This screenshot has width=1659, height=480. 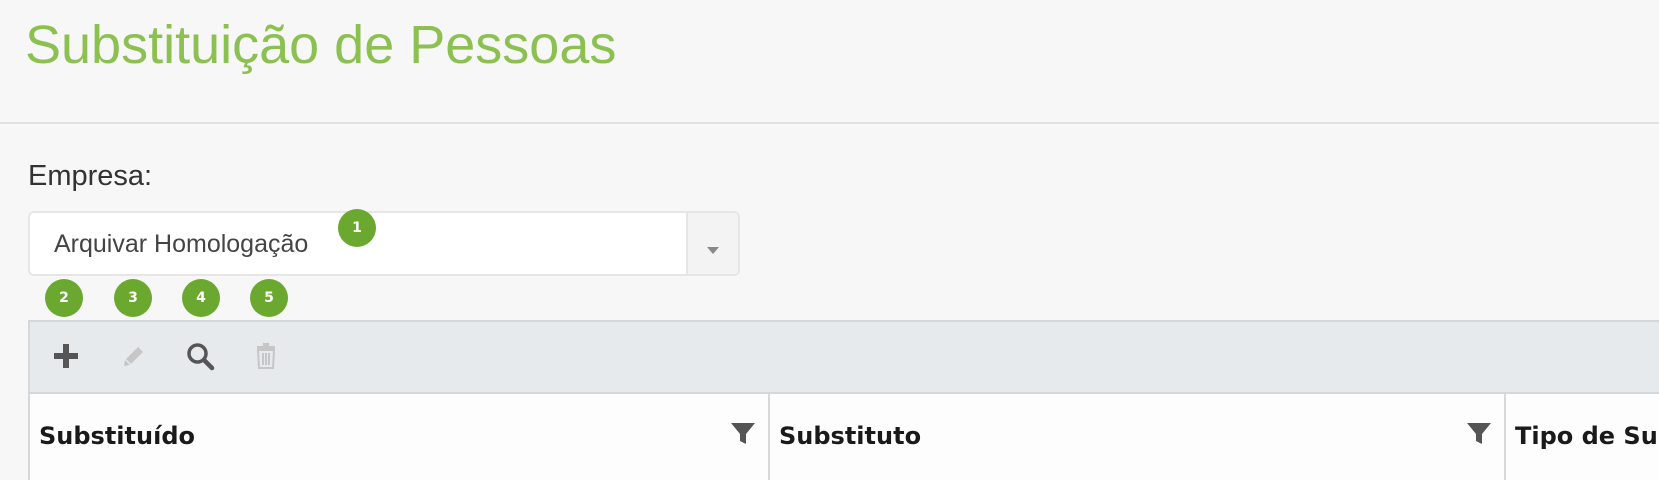 What do you see at coordinates (712, 243) in the screenshot?
I see `chevron-down-icon` at bounding box center [712, 243].